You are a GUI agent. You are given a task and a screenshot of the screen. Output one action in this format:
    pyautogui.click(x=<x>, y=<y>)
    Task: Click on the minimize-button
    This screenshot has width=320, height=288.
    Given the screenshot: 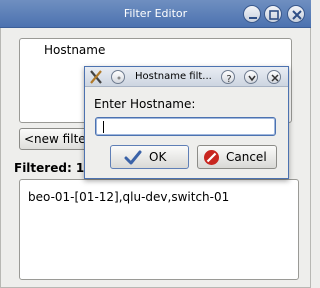 What is the action you would take?
    pyautogui.click(x=252, y=14)
    